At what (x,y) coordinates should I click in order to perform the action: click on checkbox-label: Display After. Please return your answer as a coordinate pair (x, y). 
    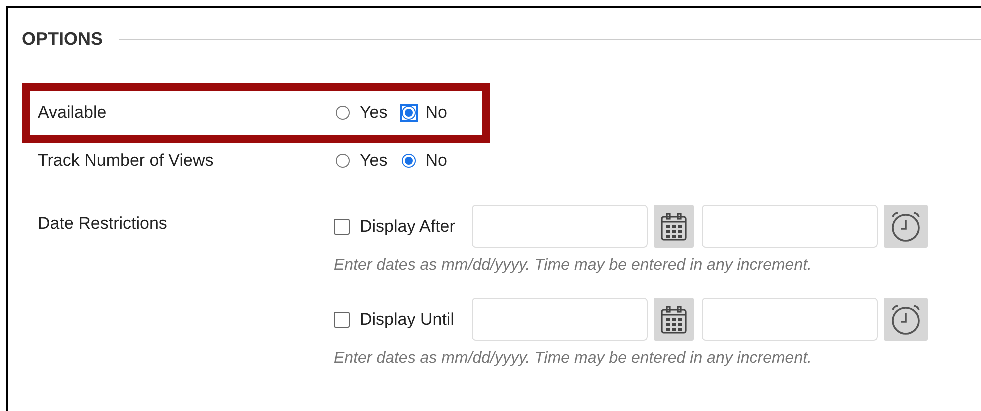
    Looking at the image, I should click on (408, 227).